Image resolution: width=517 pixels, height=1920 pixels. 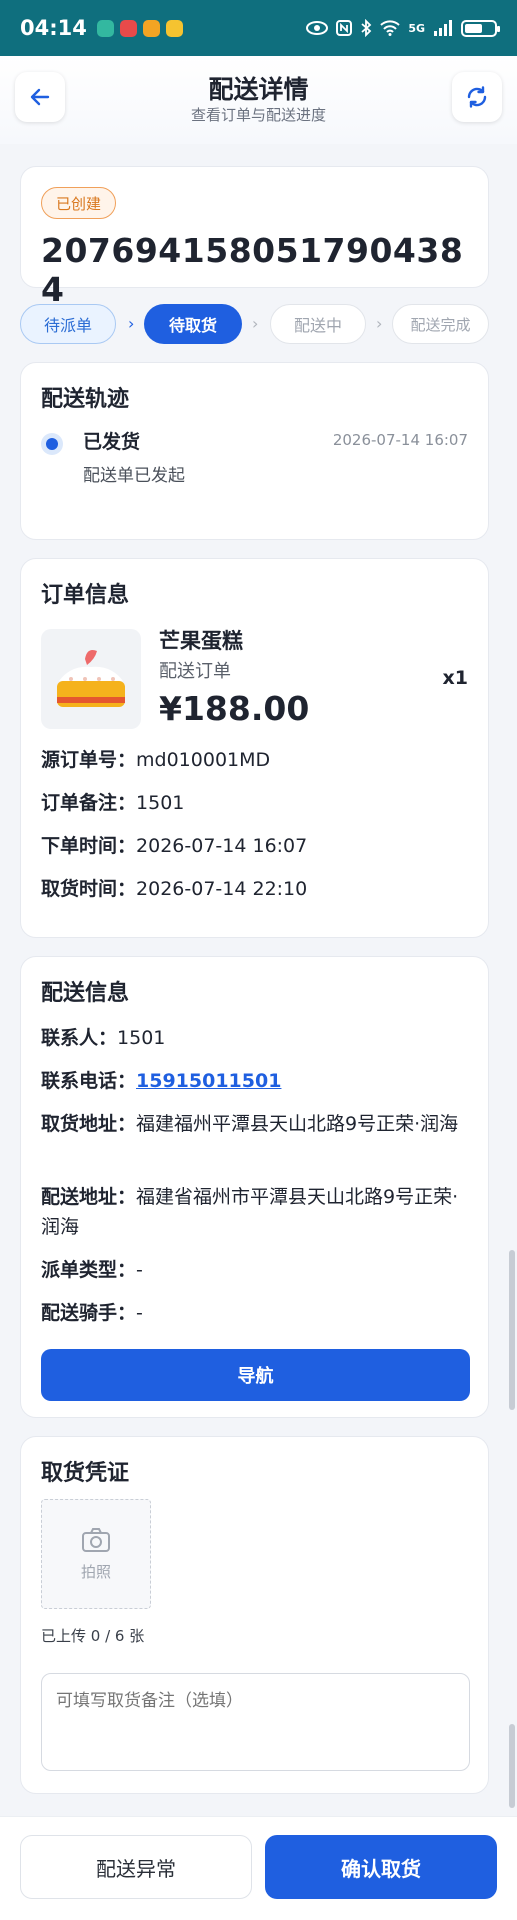 I want to click on field-key: 联系人：, so click(x=79, y=1038).